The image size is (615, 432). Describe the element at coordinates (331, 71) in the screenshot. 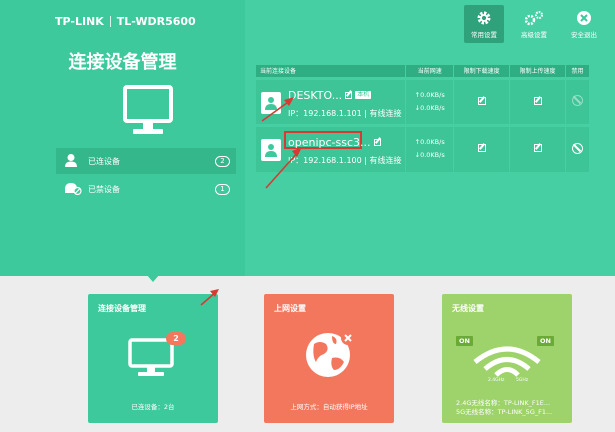

I see `col-device: 当前连接设备` at that location.